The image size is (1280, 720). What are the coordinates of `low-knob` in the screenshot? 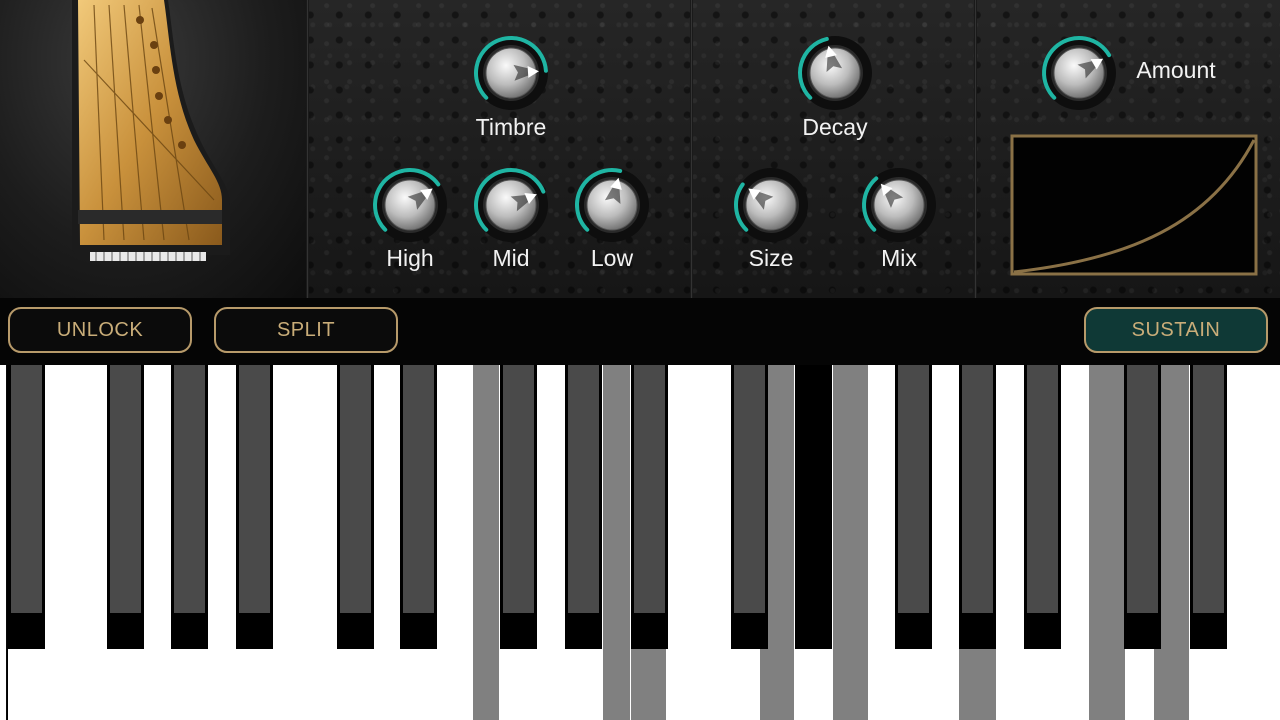 It's located at (612, 205).